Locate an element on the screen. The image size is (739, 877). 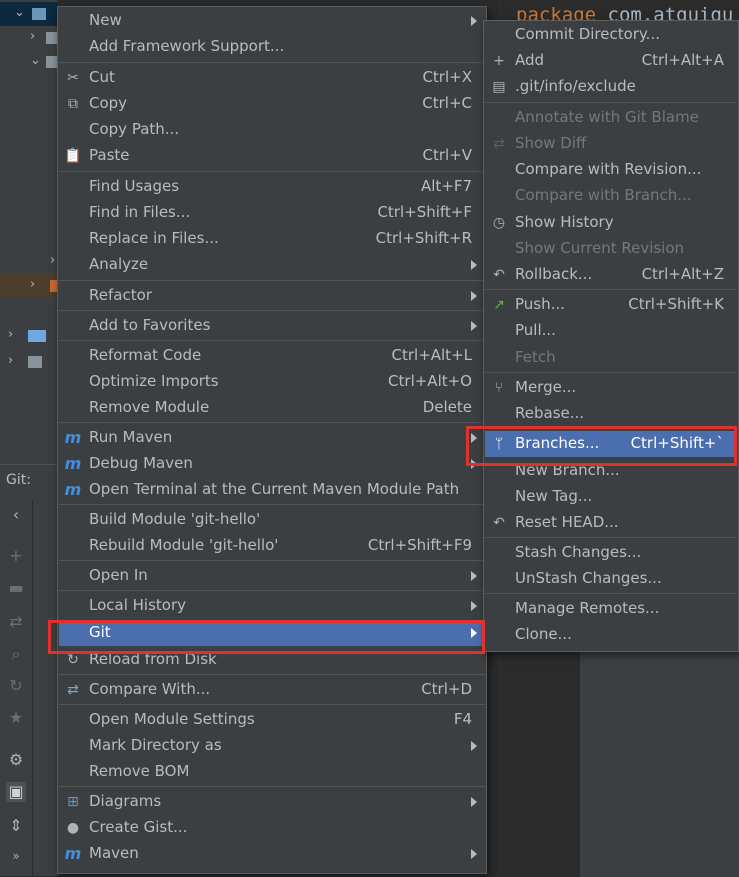
menu-item-debug-maven: m Debug Maven is located at coordinates (272, 464).